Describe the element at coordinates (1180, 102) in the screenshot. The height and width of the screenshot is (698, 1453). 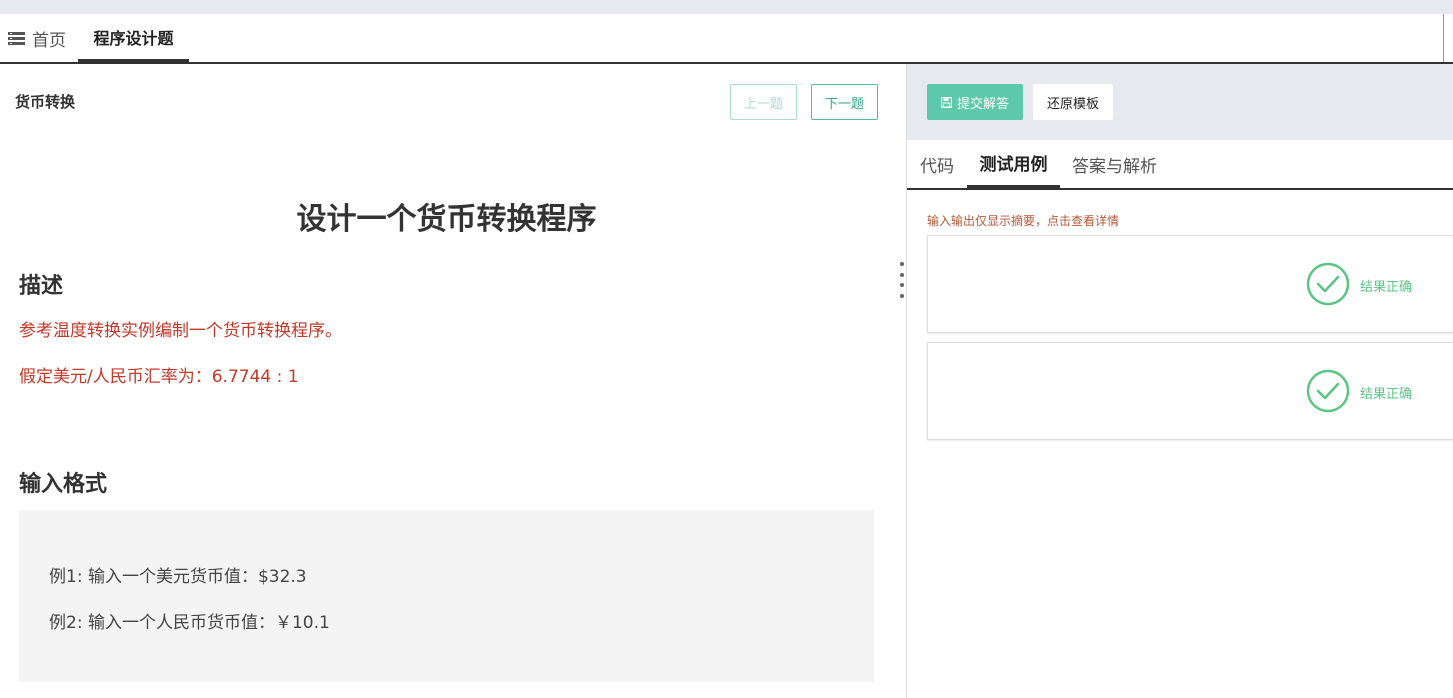
I see `answer-toolbar: 提交解答 还原模板` at that location.